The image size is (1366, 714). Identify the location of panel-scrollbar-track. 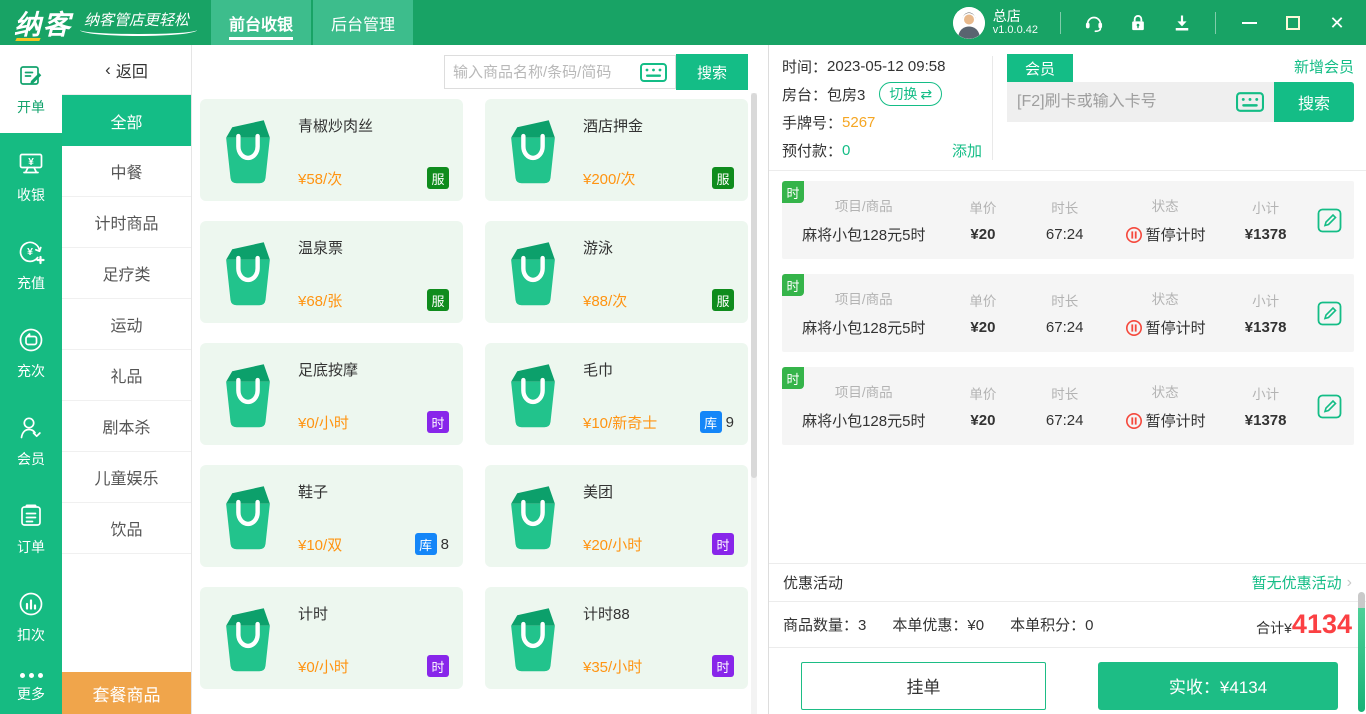
(1361, 600).